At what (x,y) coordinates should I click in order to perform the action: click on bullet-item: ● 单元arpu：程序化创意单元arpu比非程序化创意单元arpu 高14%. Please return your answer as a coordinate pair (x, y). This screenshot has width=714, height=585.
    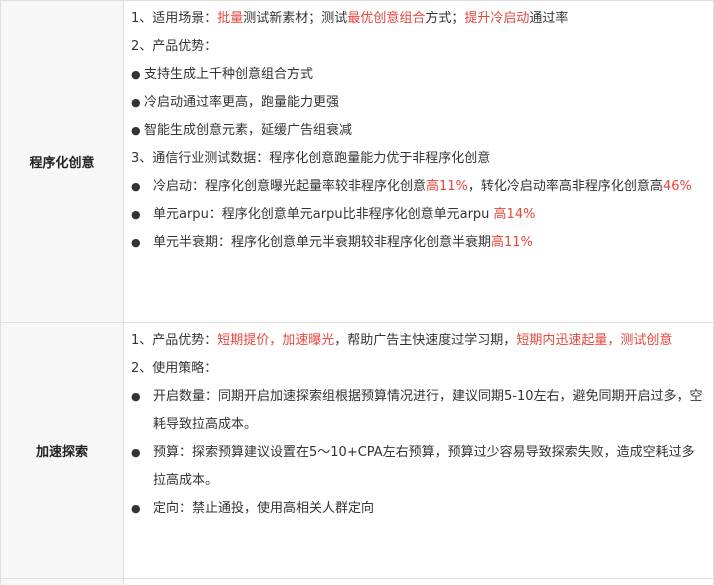
    Looking at the image, I should click on (417, 215).